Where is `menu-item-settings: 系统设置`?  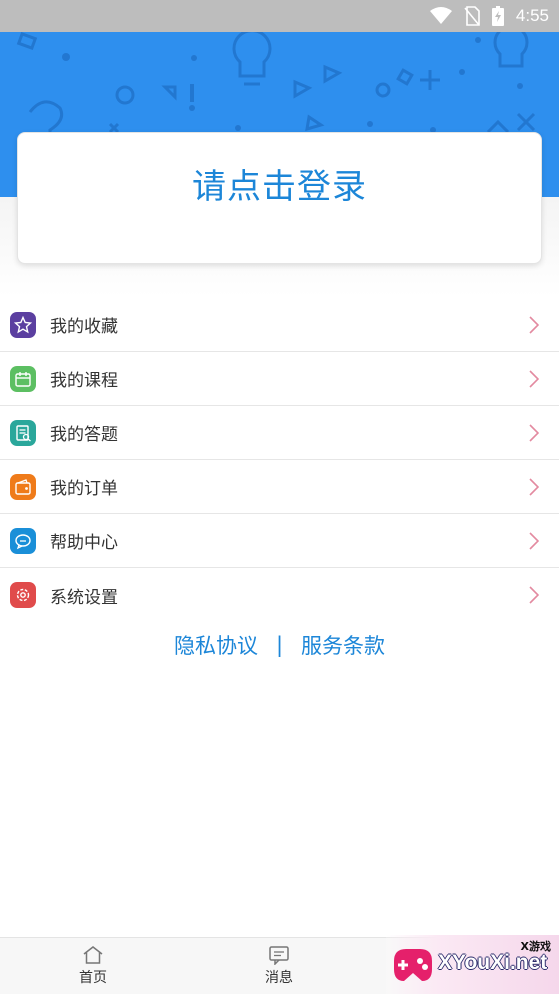 menu-item-settings: 系统设置 is located at coordinates (279, 595).